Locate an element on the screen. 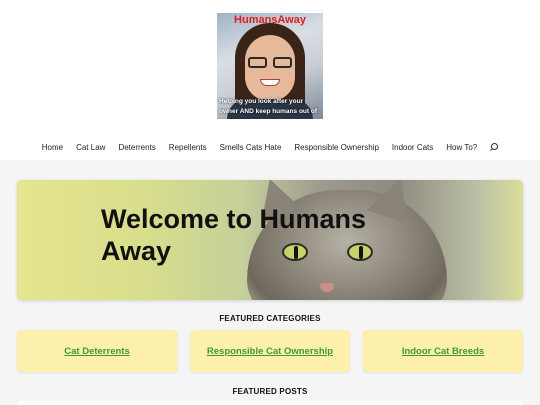 The width and height of the screenshot is (540, 405). nav-item-how-to: How To? is located at coordinates (461, 147).